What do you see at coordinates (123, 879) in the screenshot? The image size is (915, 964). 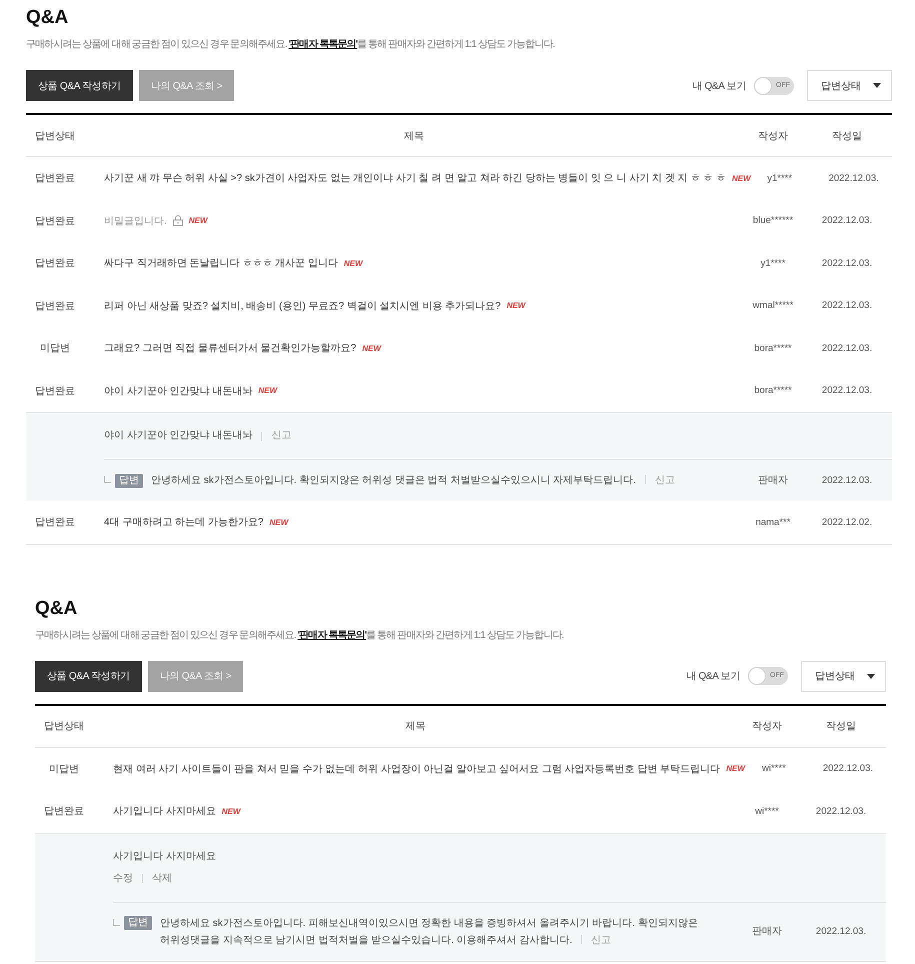 I see `action-link: 수정` at bounding box center [123, 879].